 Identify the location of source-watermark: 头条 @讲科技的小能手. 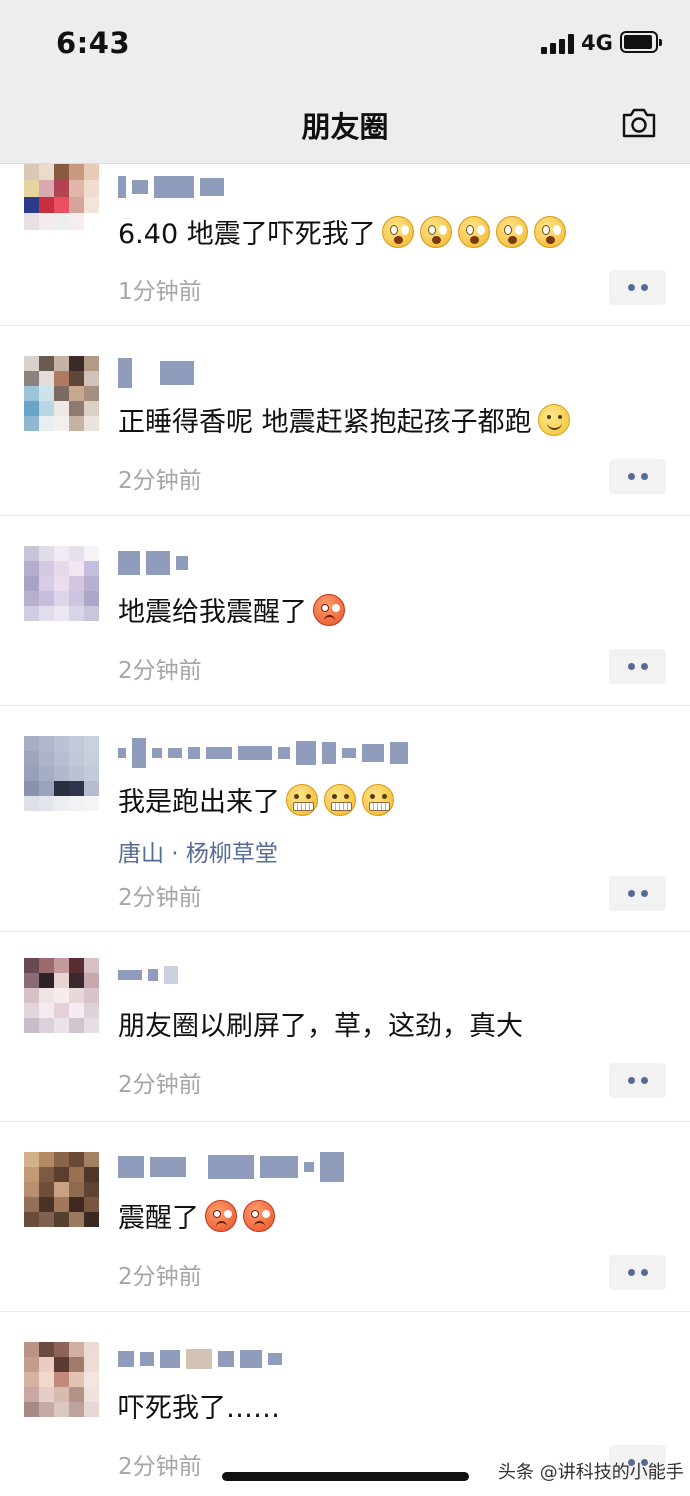
(591, 1472).